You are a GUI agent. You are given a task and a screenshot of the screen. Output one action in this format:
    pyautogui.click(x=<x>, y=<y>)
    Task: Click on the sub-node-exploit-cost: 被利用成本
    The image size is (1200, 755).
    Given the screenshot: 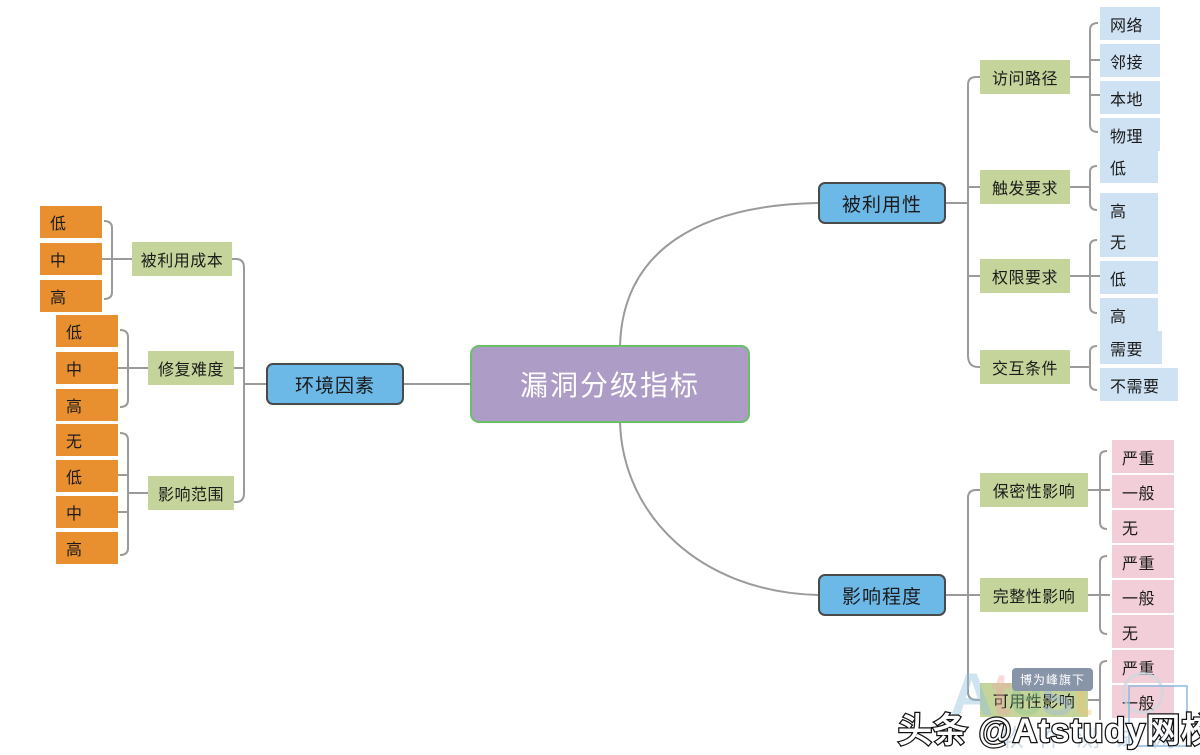 What is the action you would take?
    pyautogui.click(x=182, y=259)
    